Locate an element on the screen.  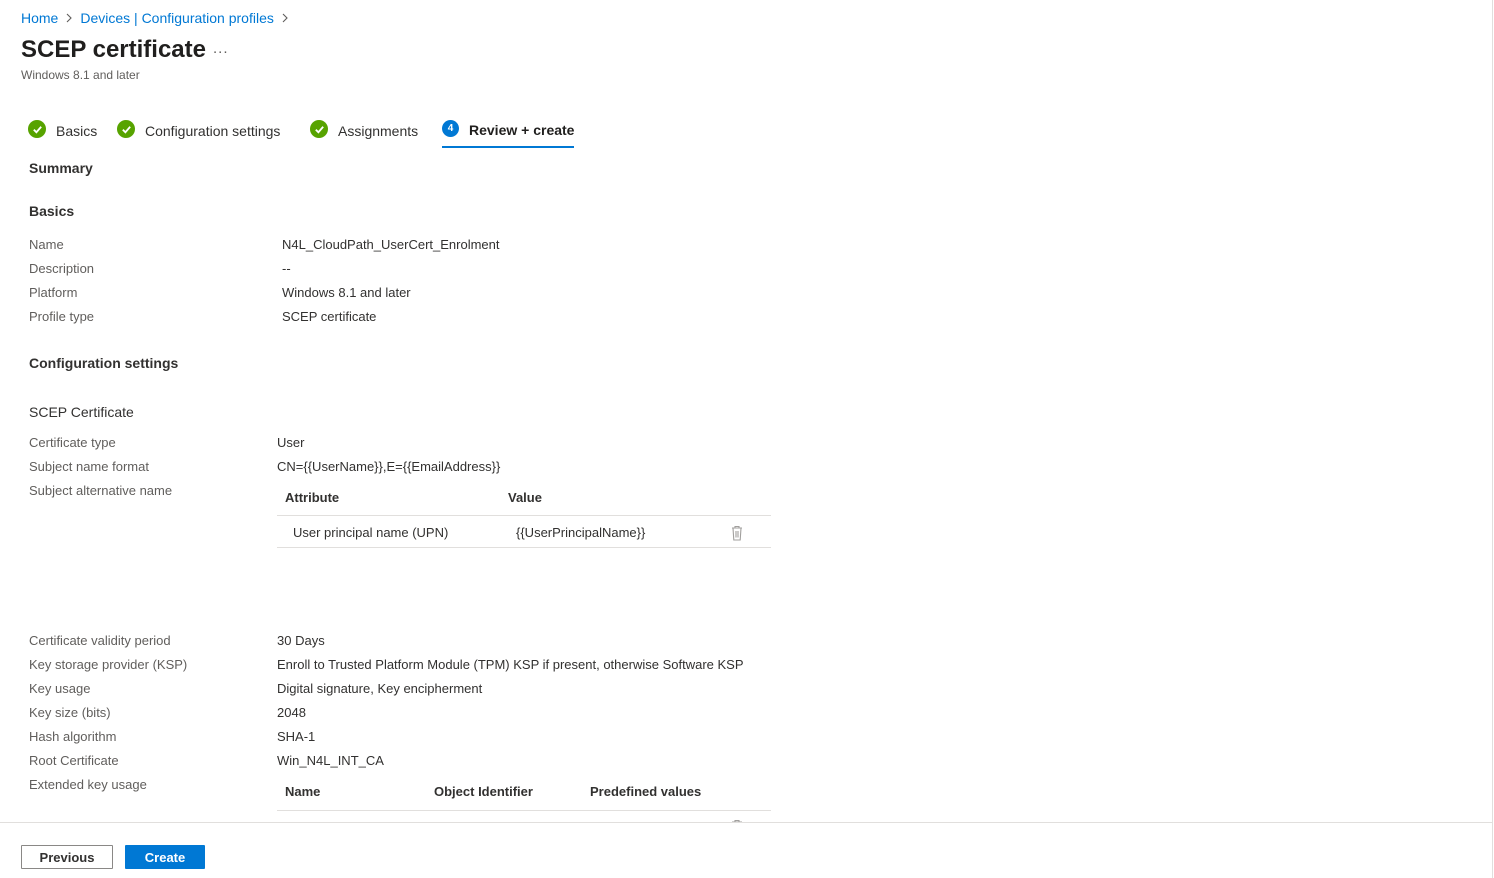
key-usage-value: Digital signature, Key encipherment is located at coordinates (380, 688).